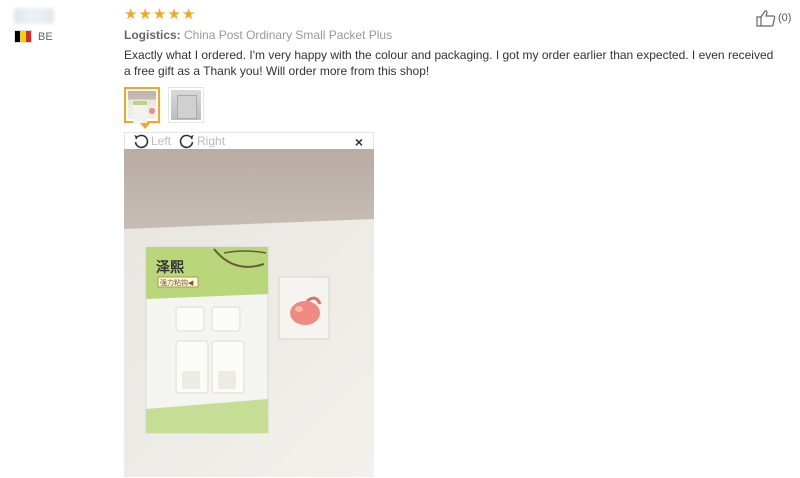 This screenshot has width=800, height=478. Describe the element at coordinates (454, 14) in the screenshot. I see `star-rating: ★ ★ ★ ★ ★` at that location.